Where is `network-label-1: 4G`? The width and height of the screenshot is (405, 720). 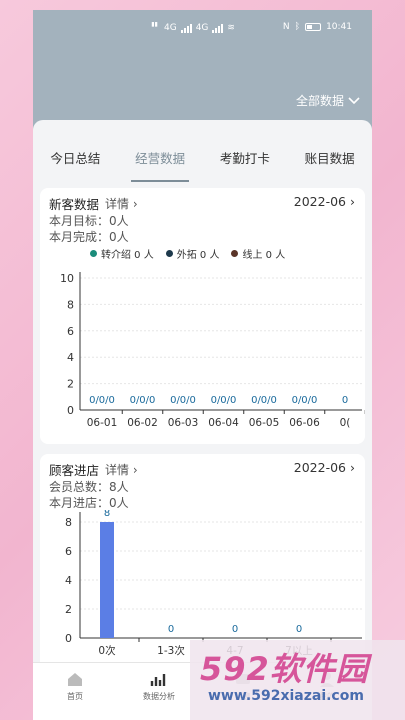
network-label-1: 4G is located at coordinates (170, 28).